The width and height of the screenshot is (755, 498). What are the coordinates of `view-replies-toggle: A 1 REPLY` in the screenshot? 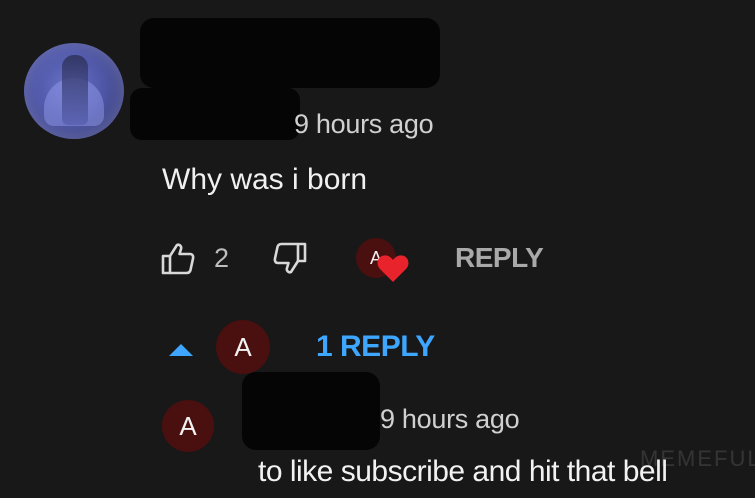 It's located at (309, 347).